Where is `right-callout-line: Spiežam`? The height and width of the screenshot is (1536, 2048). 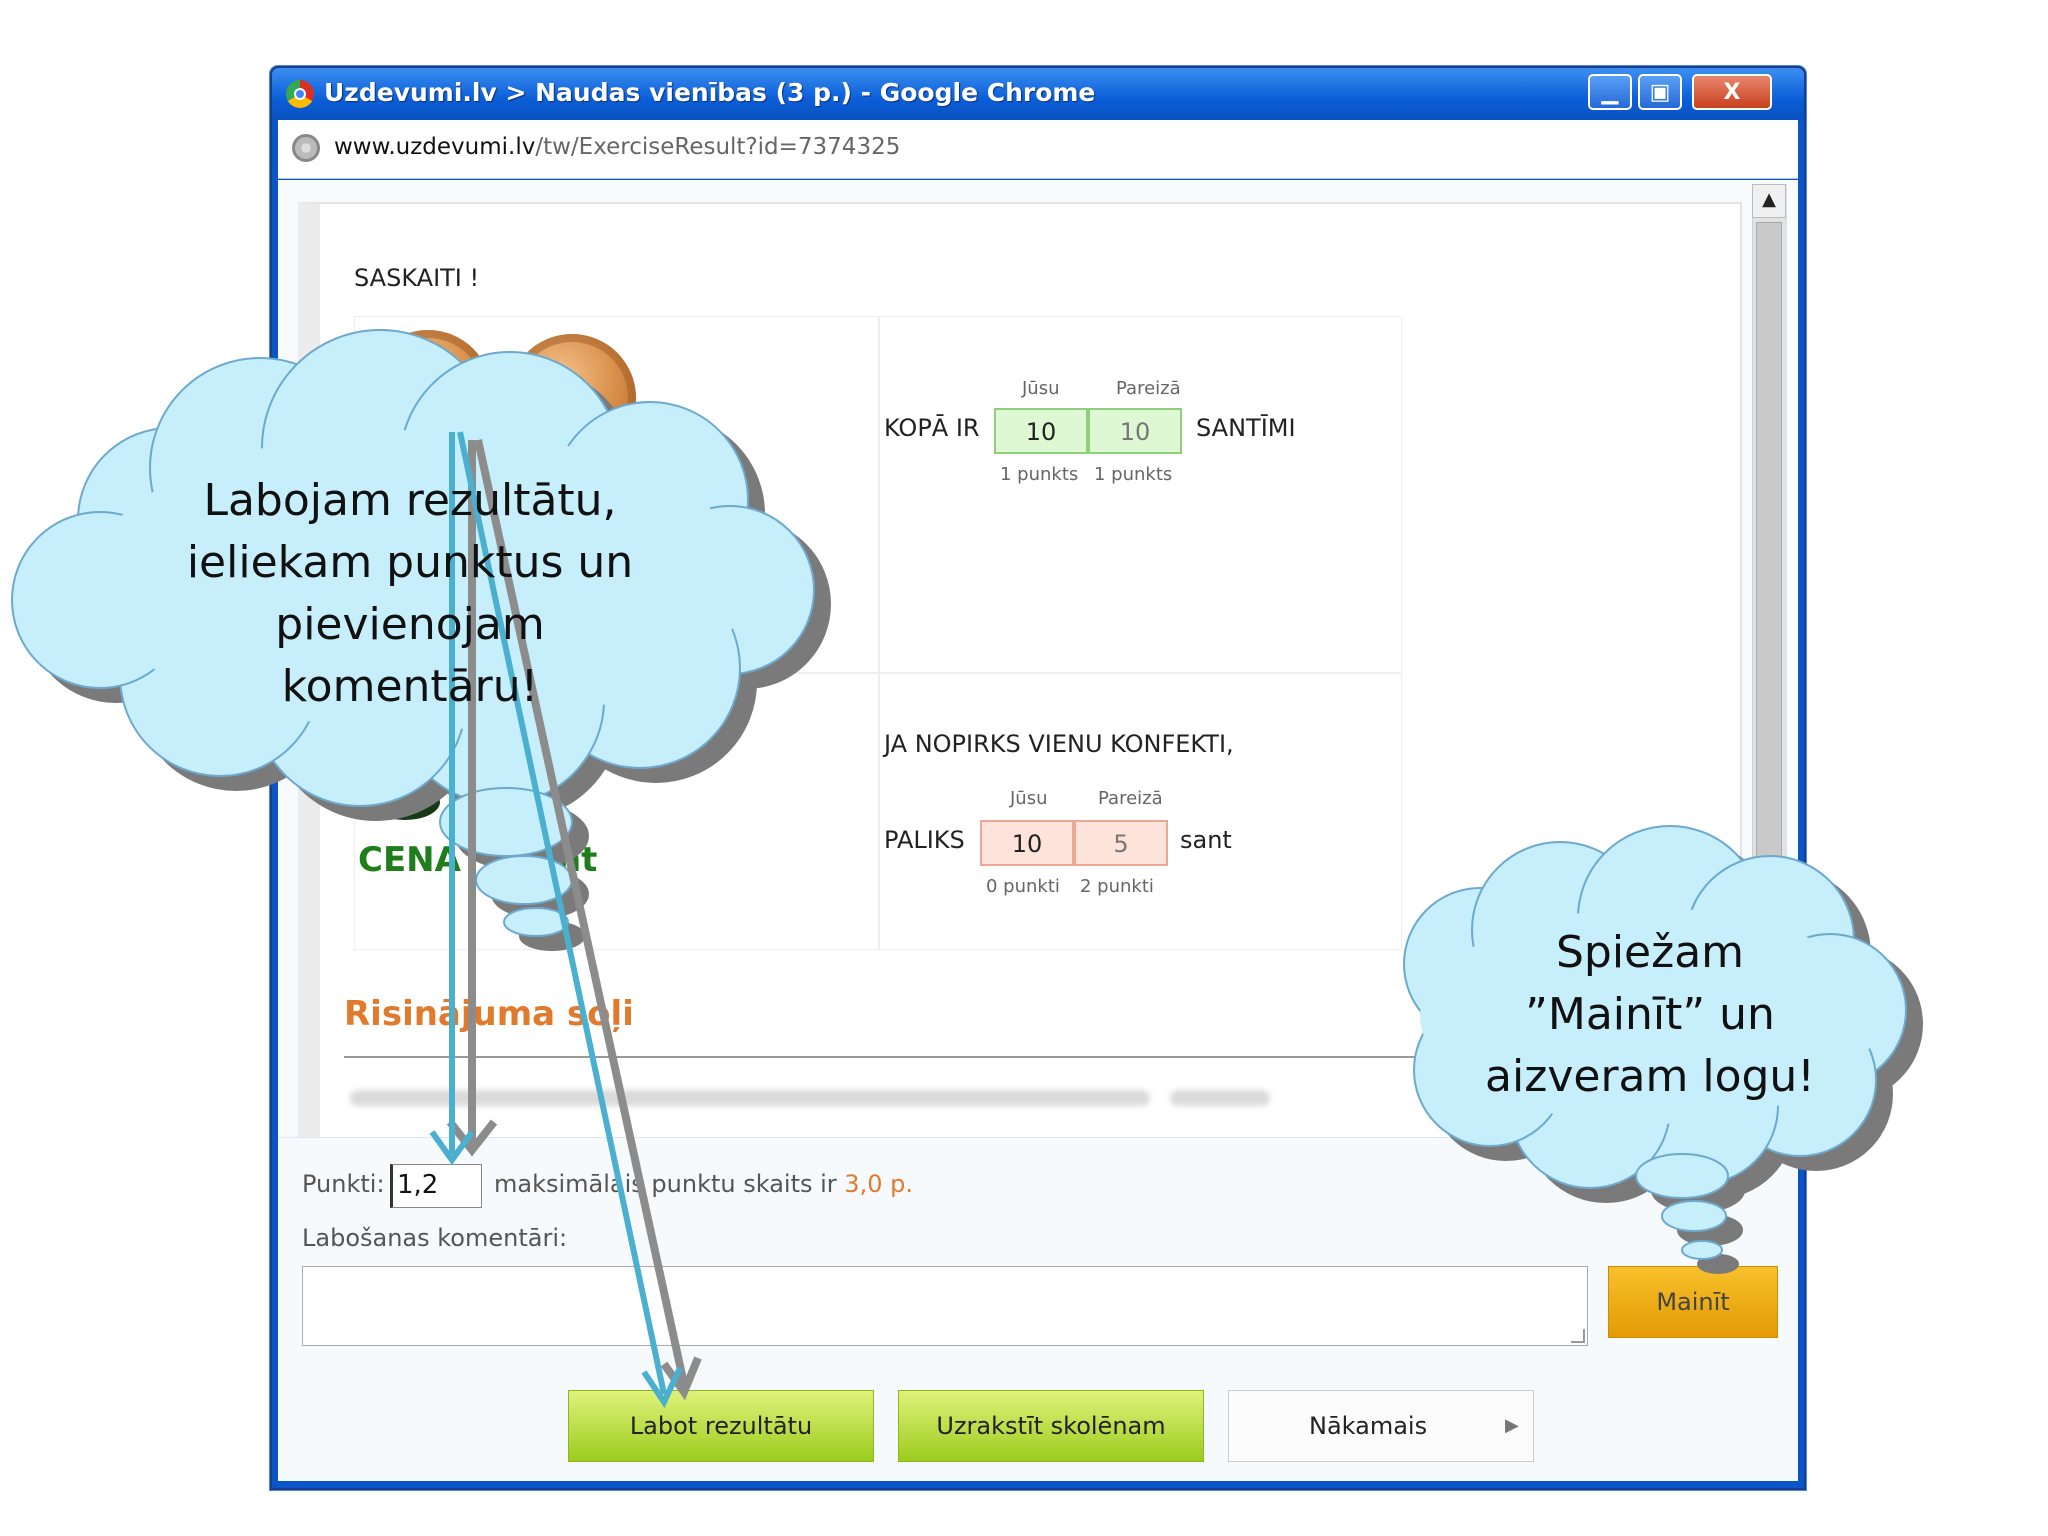
right-callout-line: Spiežam is located at coordinates (1650, 952).